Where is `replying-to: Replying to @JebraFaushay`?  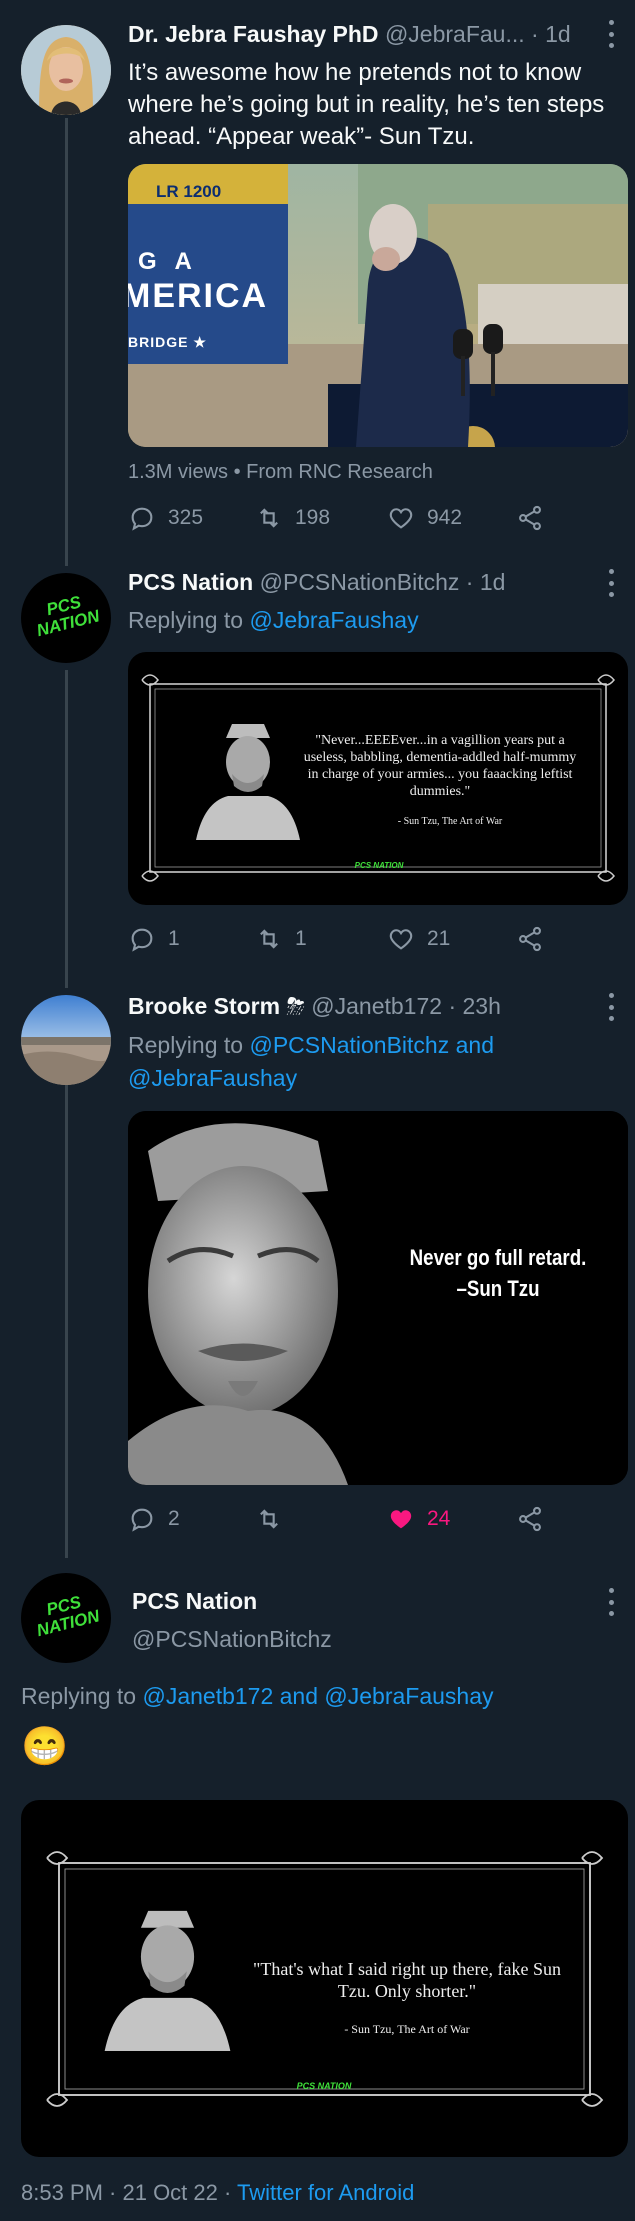 replying-to: Replying to @JebraFaushay is located at coordinates (273, 620).